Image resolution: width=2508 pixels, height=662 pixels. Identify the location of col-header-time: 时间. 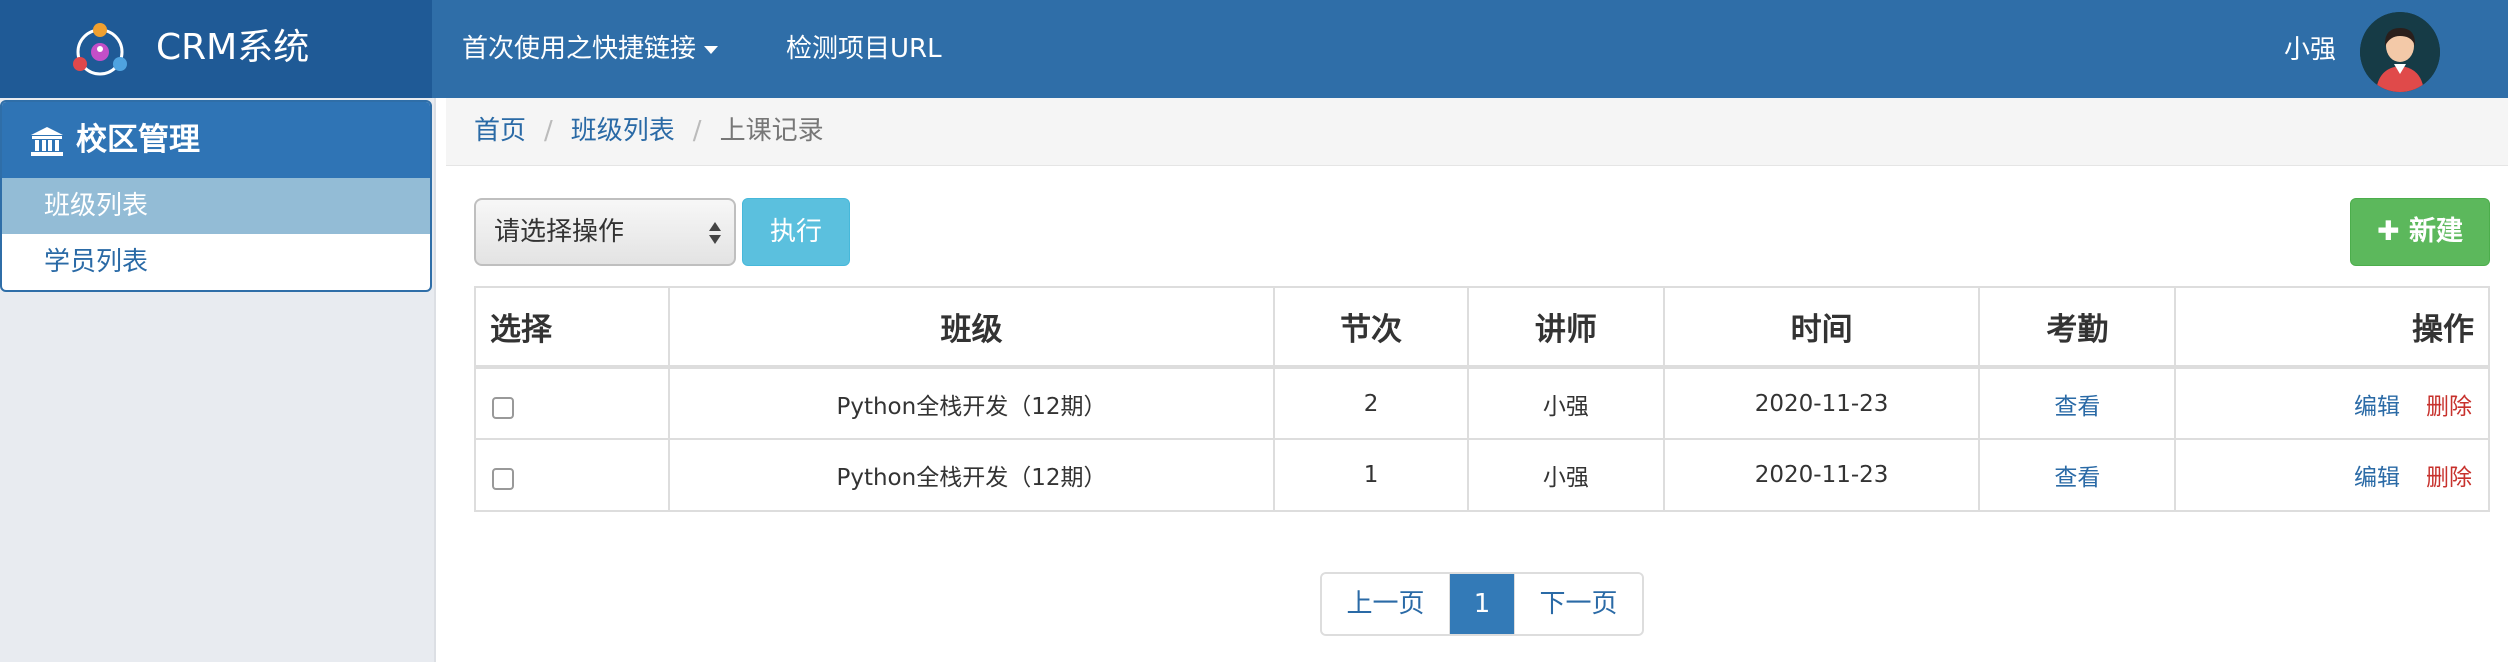
(1821, 327).